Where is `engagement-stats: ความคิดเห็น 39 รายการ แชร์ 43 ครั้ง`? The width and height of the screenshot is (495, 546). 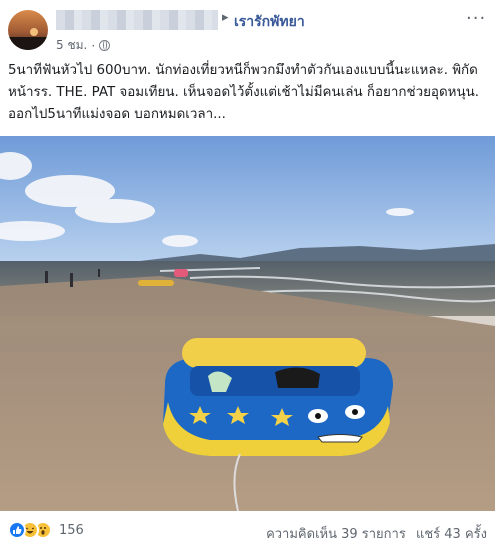
engagement-stats: ความคิดเห็น 39 รายการ แชร์ 43 ครั้ง is located at coordinates (373, 533).